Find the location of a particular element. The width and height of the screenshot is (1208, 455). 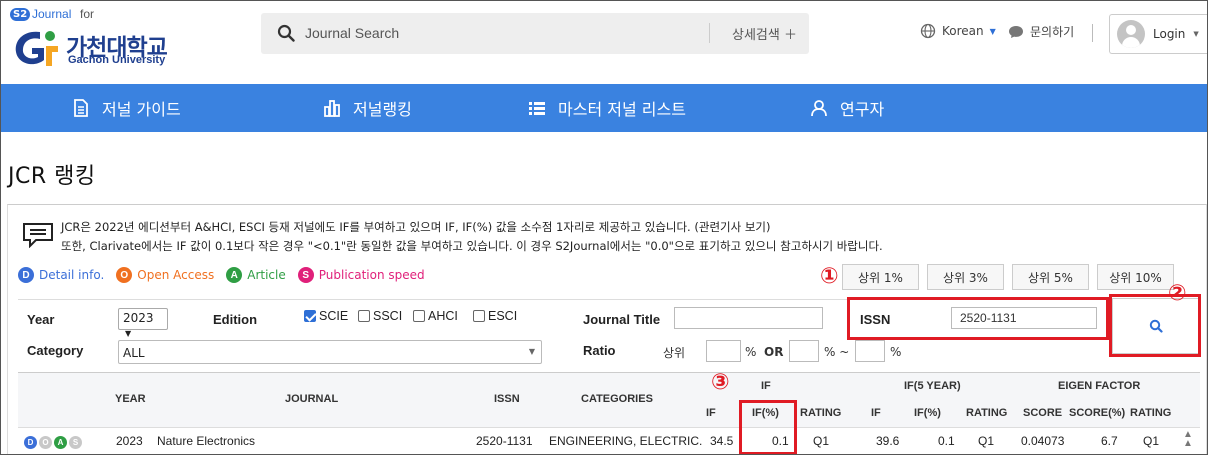

gachon-logo-icon is located at coordinates (36, 48).